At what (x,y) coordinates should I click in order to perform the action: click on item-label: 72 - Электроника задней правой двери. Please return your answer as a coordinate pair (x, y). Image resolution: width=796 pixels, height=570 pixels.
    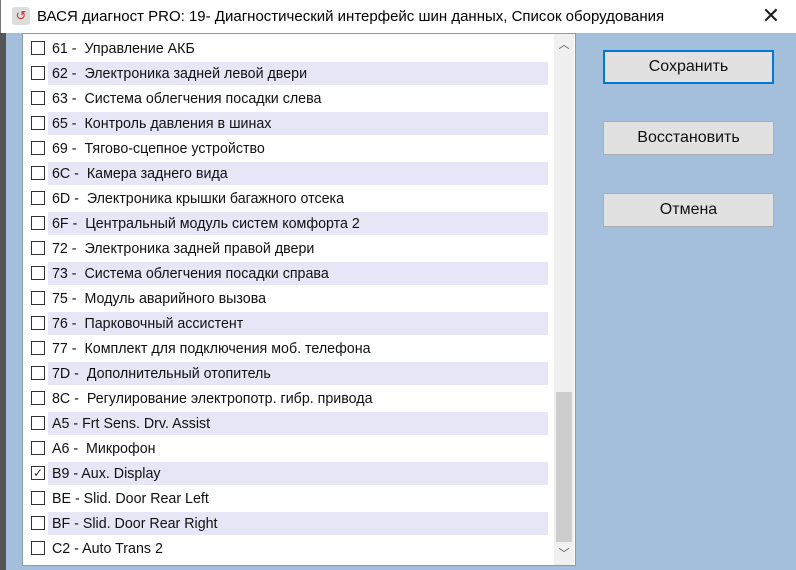
    Looking at the image, I should click on (183, 248).